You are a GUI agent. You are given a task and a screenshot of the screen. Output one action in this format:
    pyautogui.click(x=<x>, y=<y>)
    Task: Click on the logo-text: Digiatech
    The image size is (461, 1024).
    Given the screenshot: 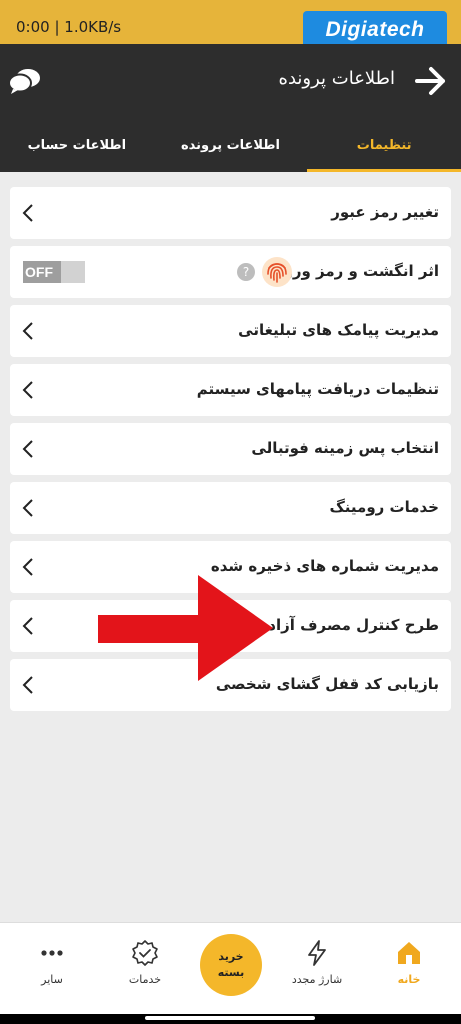 What is the action you would take?
    pyautogui.click(x=375, y=29)
    